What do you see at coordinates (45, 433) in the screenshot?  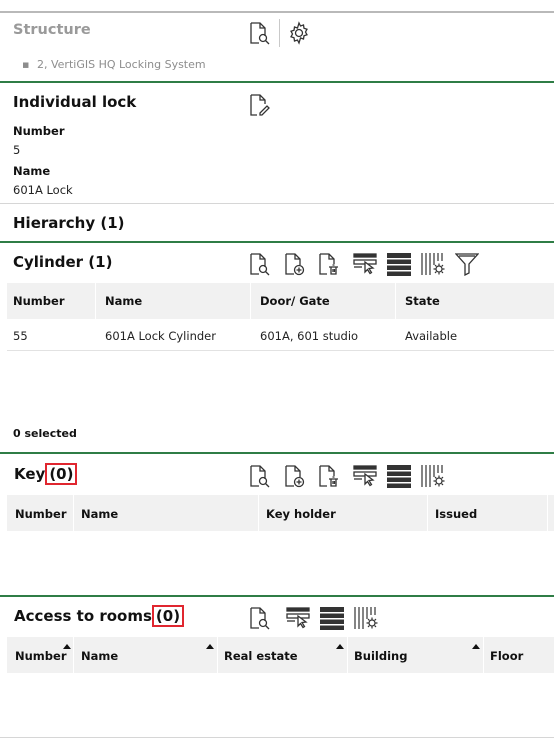 I see `selection-count: 0 selected` at bounding box center [45, 433].